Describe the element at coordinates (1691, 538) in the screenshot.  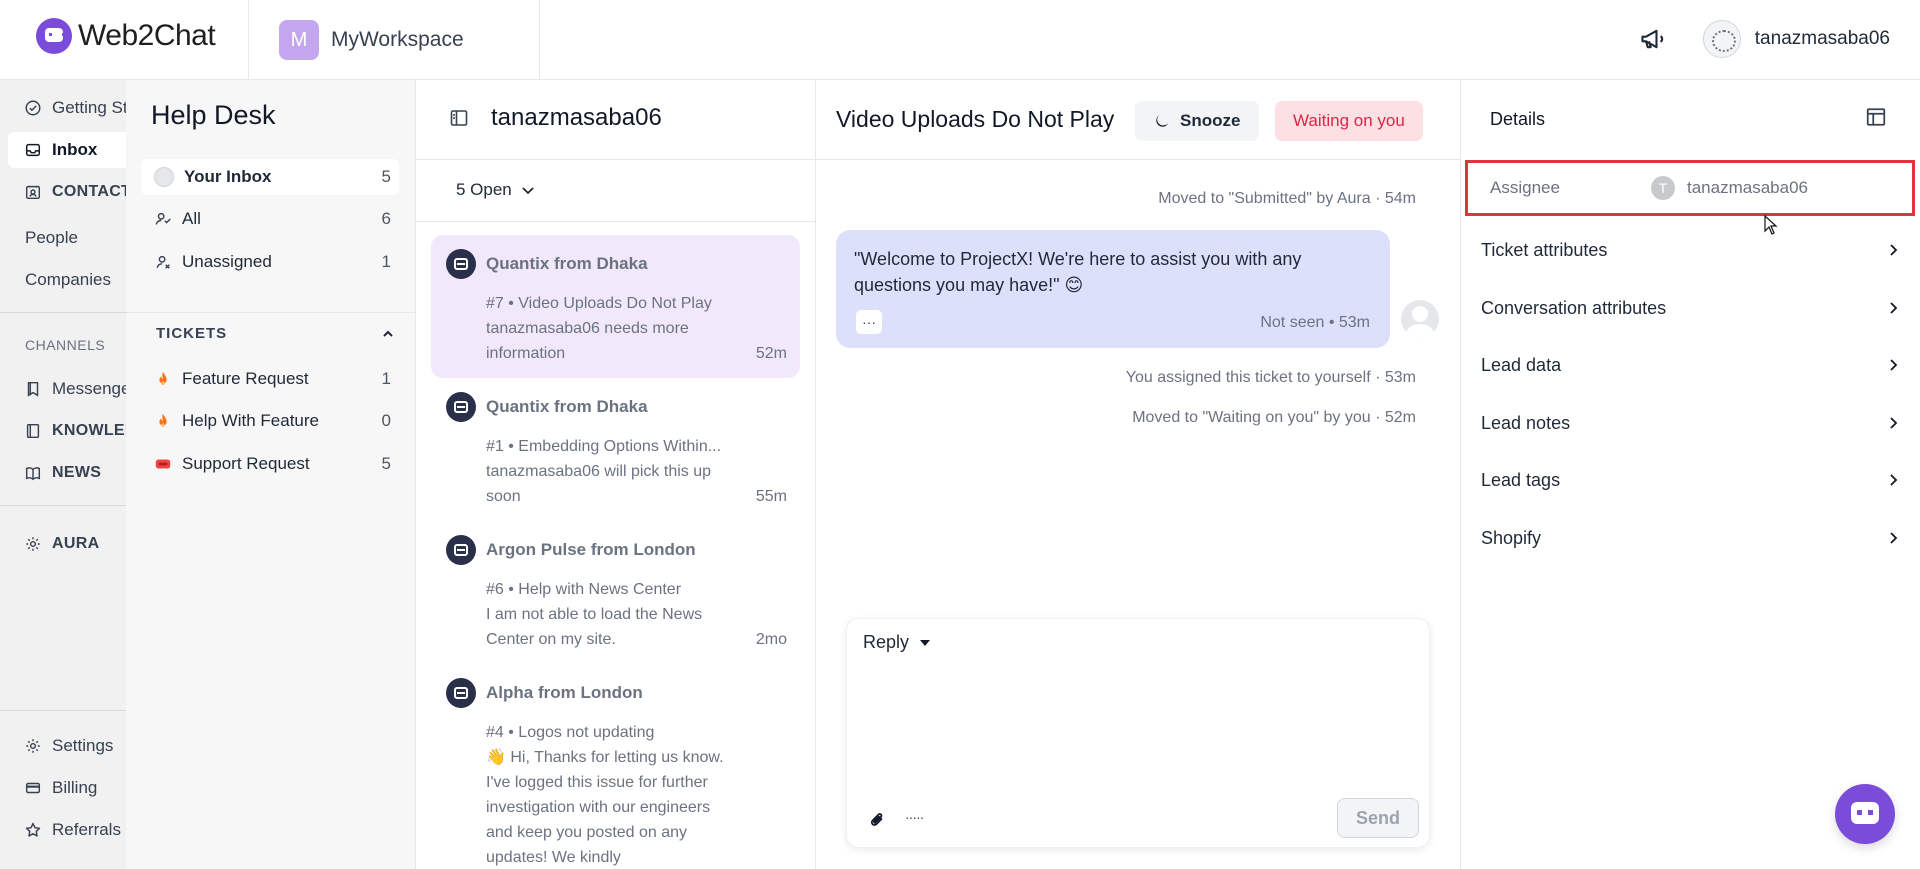
I see `section-shopify: Shopify` at that location.